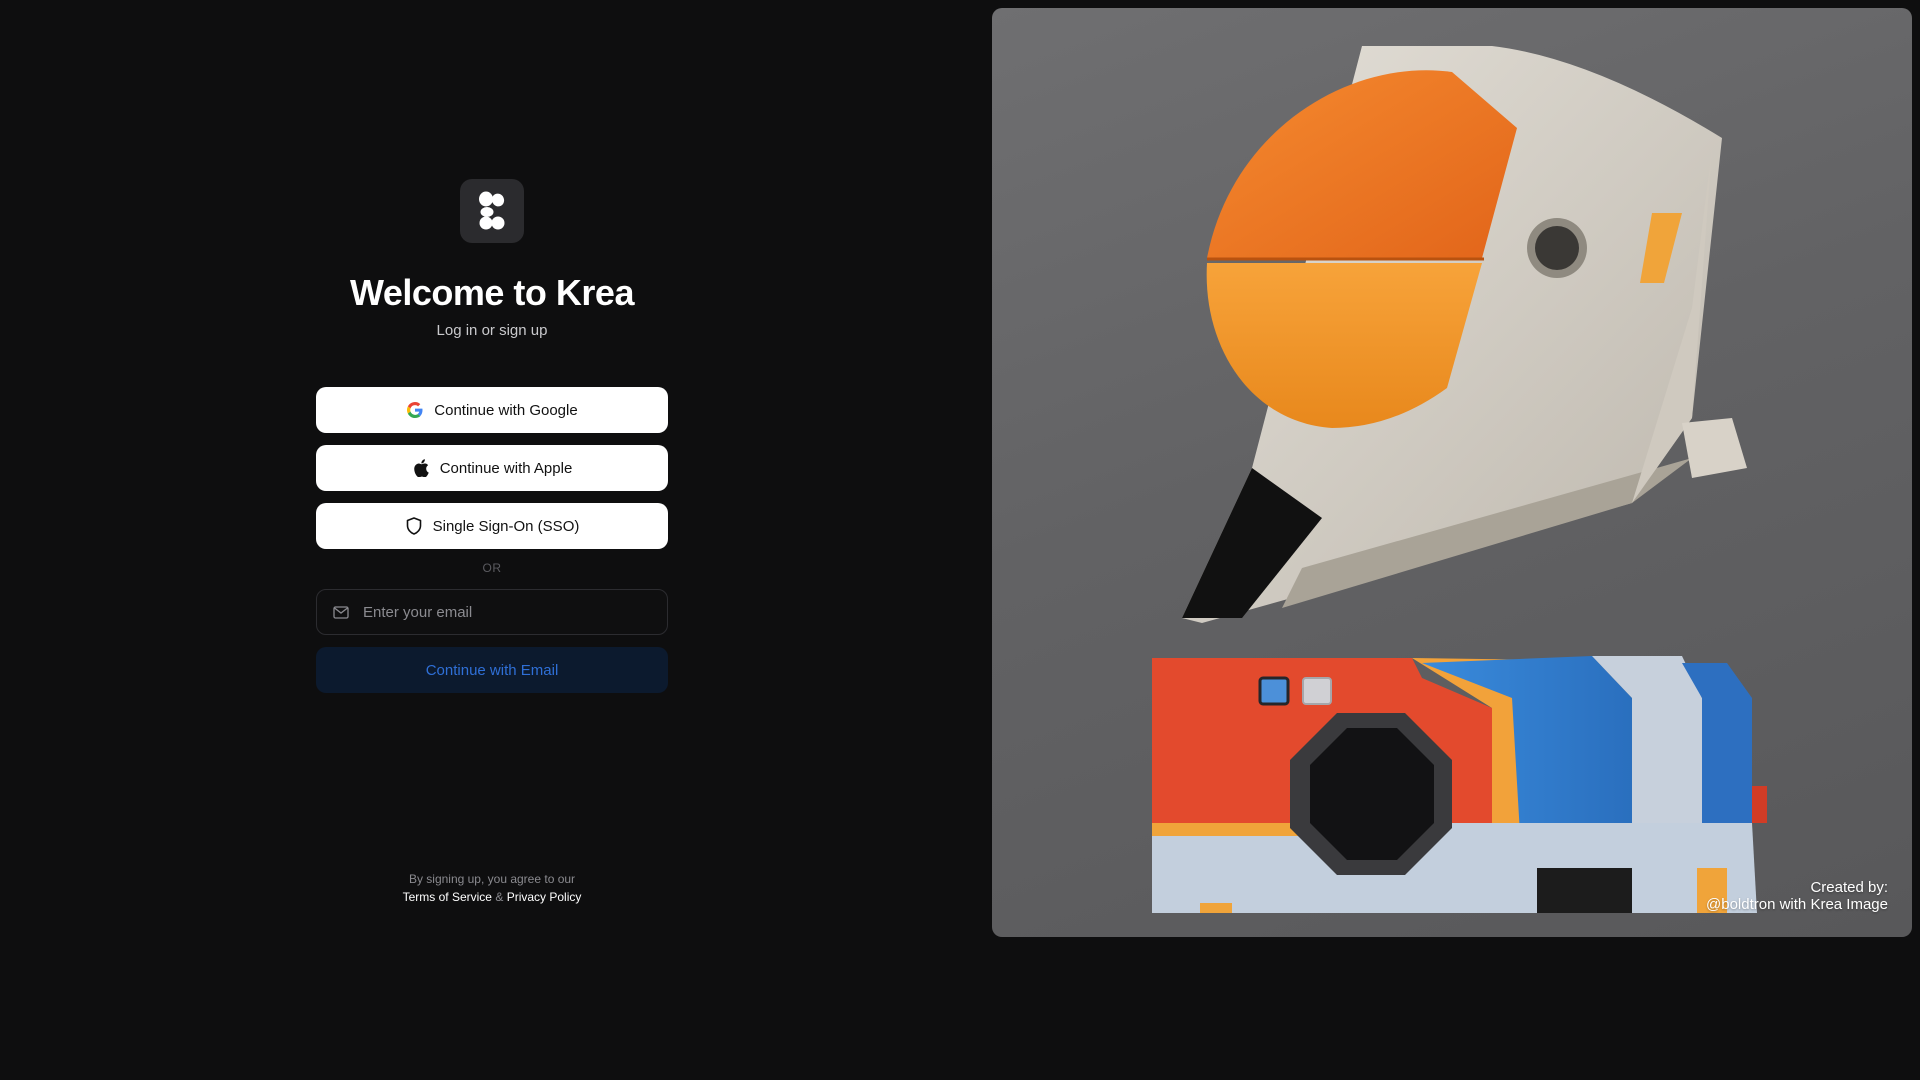 Image resolution: width=1920 pixels, height=1080 pixels. What do you see at coordinates (414, 526) in the screenshot?
I see `shield-icon` at bounding box center [414, 526].